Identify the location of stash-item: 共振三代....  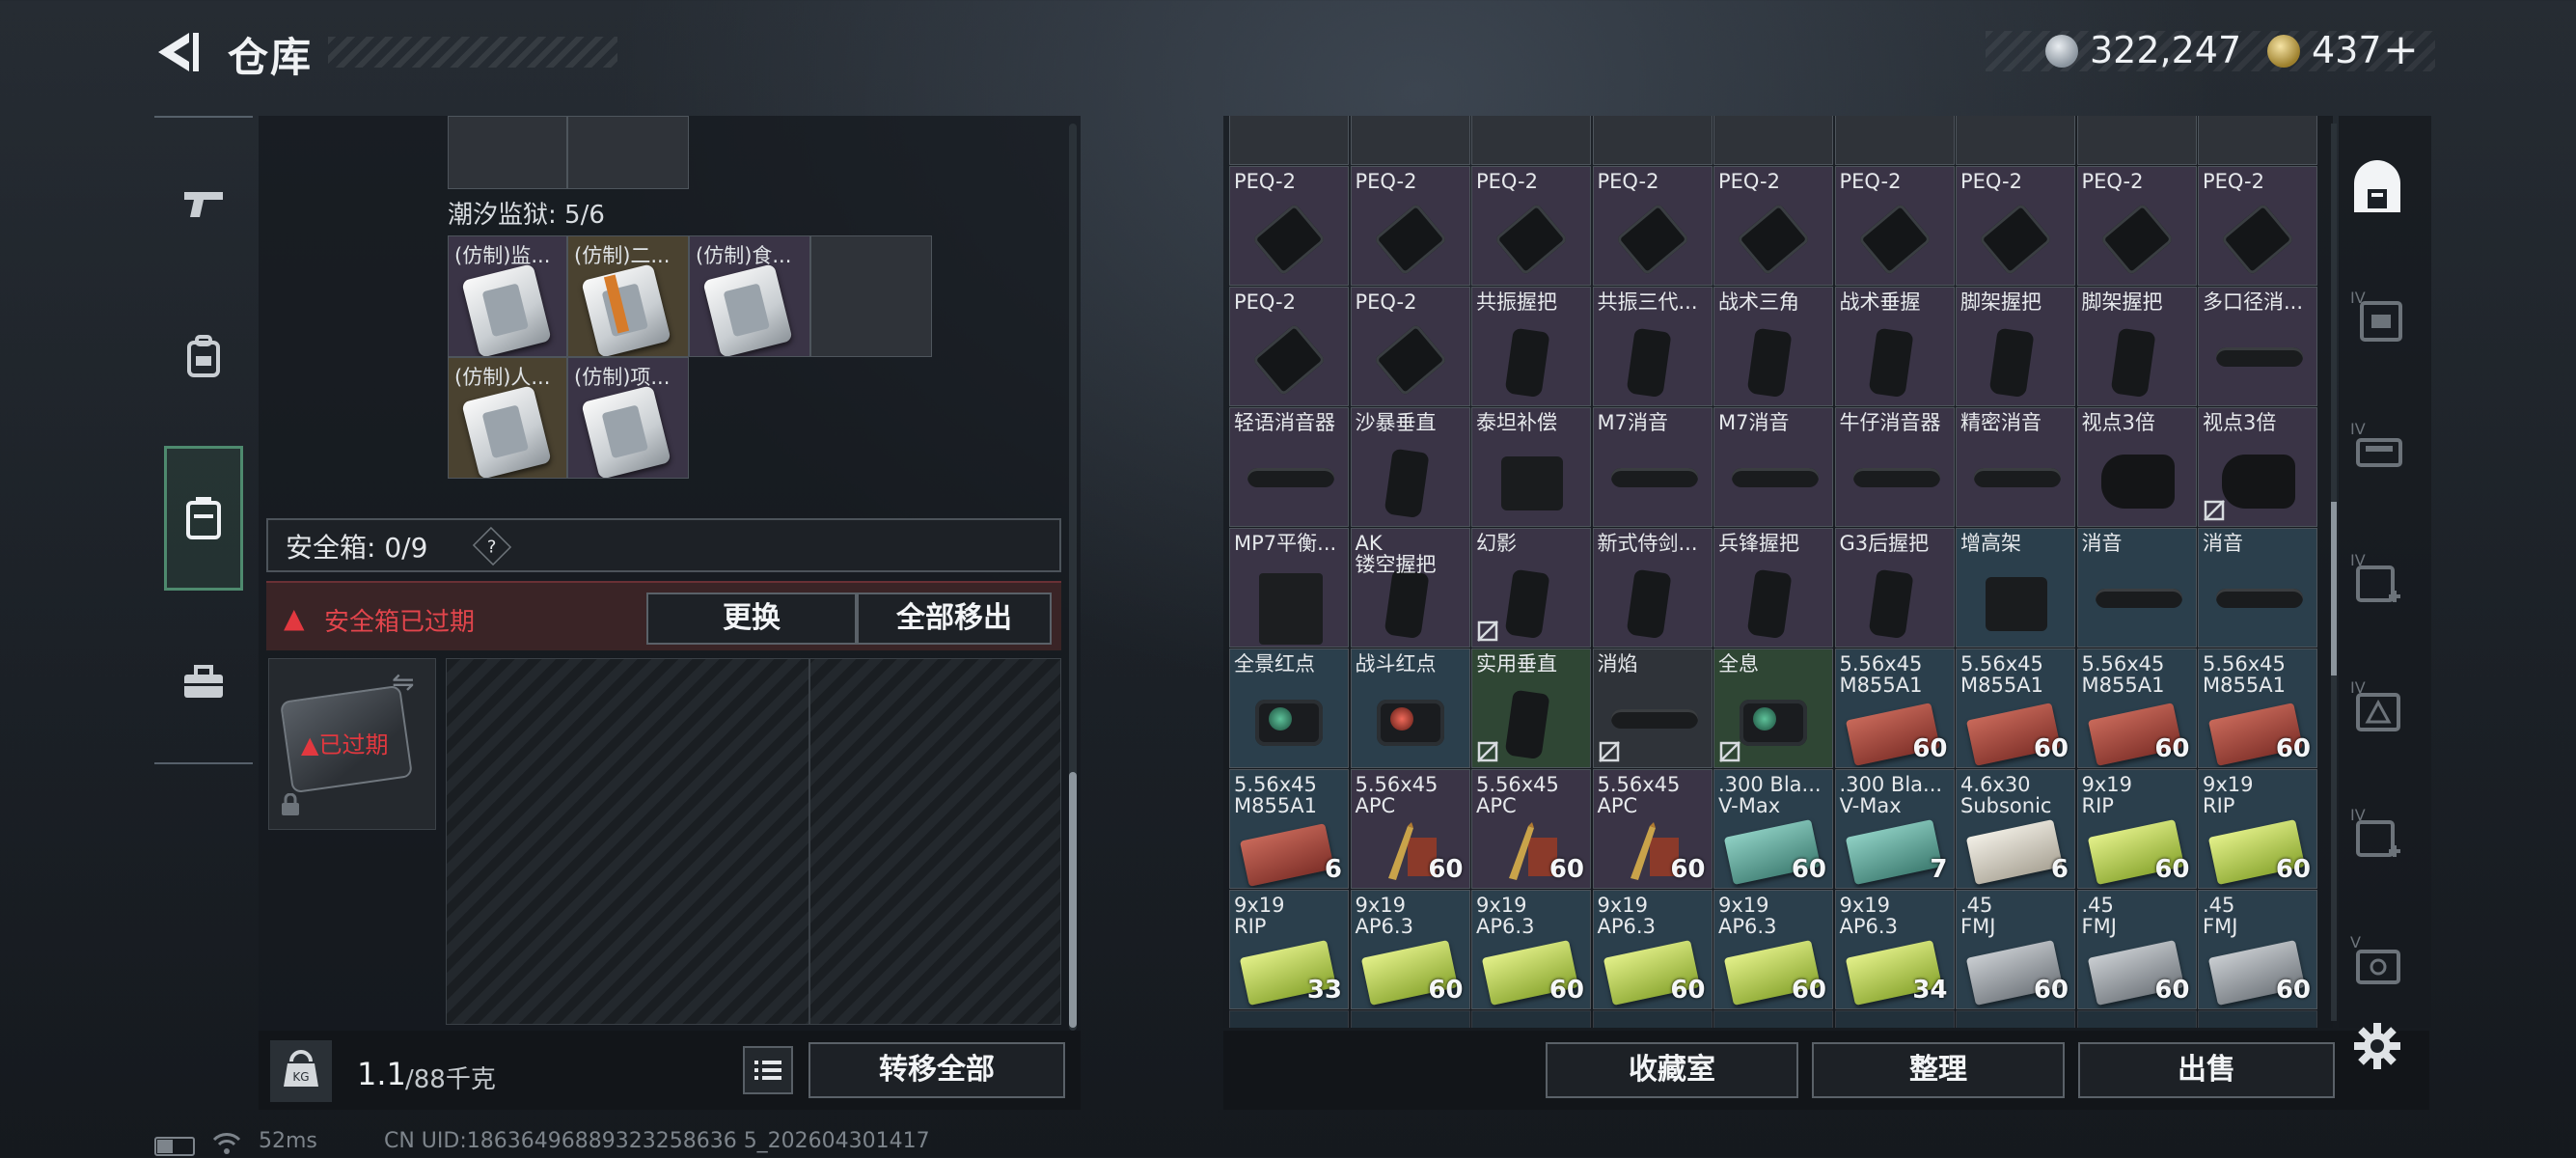
(1653, 346).